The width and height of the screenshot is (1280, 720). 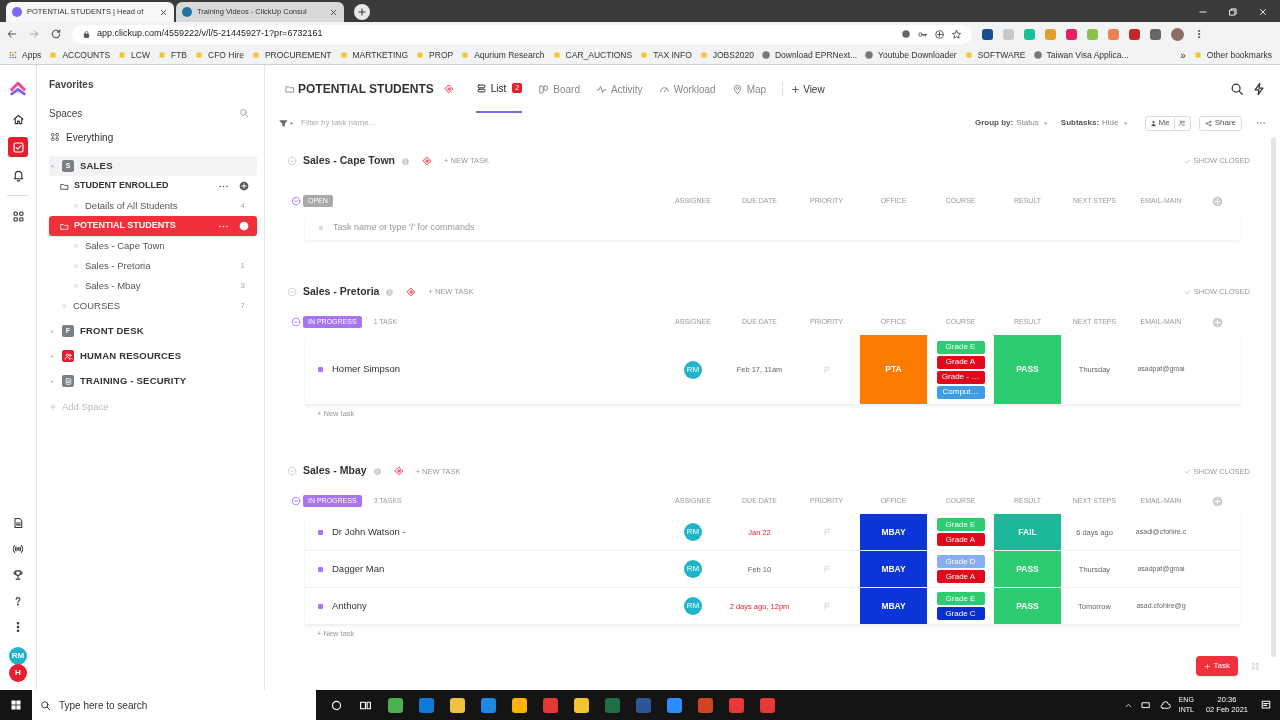 I want to click on task-name: Dagger Man, so click(x=358, y=569).